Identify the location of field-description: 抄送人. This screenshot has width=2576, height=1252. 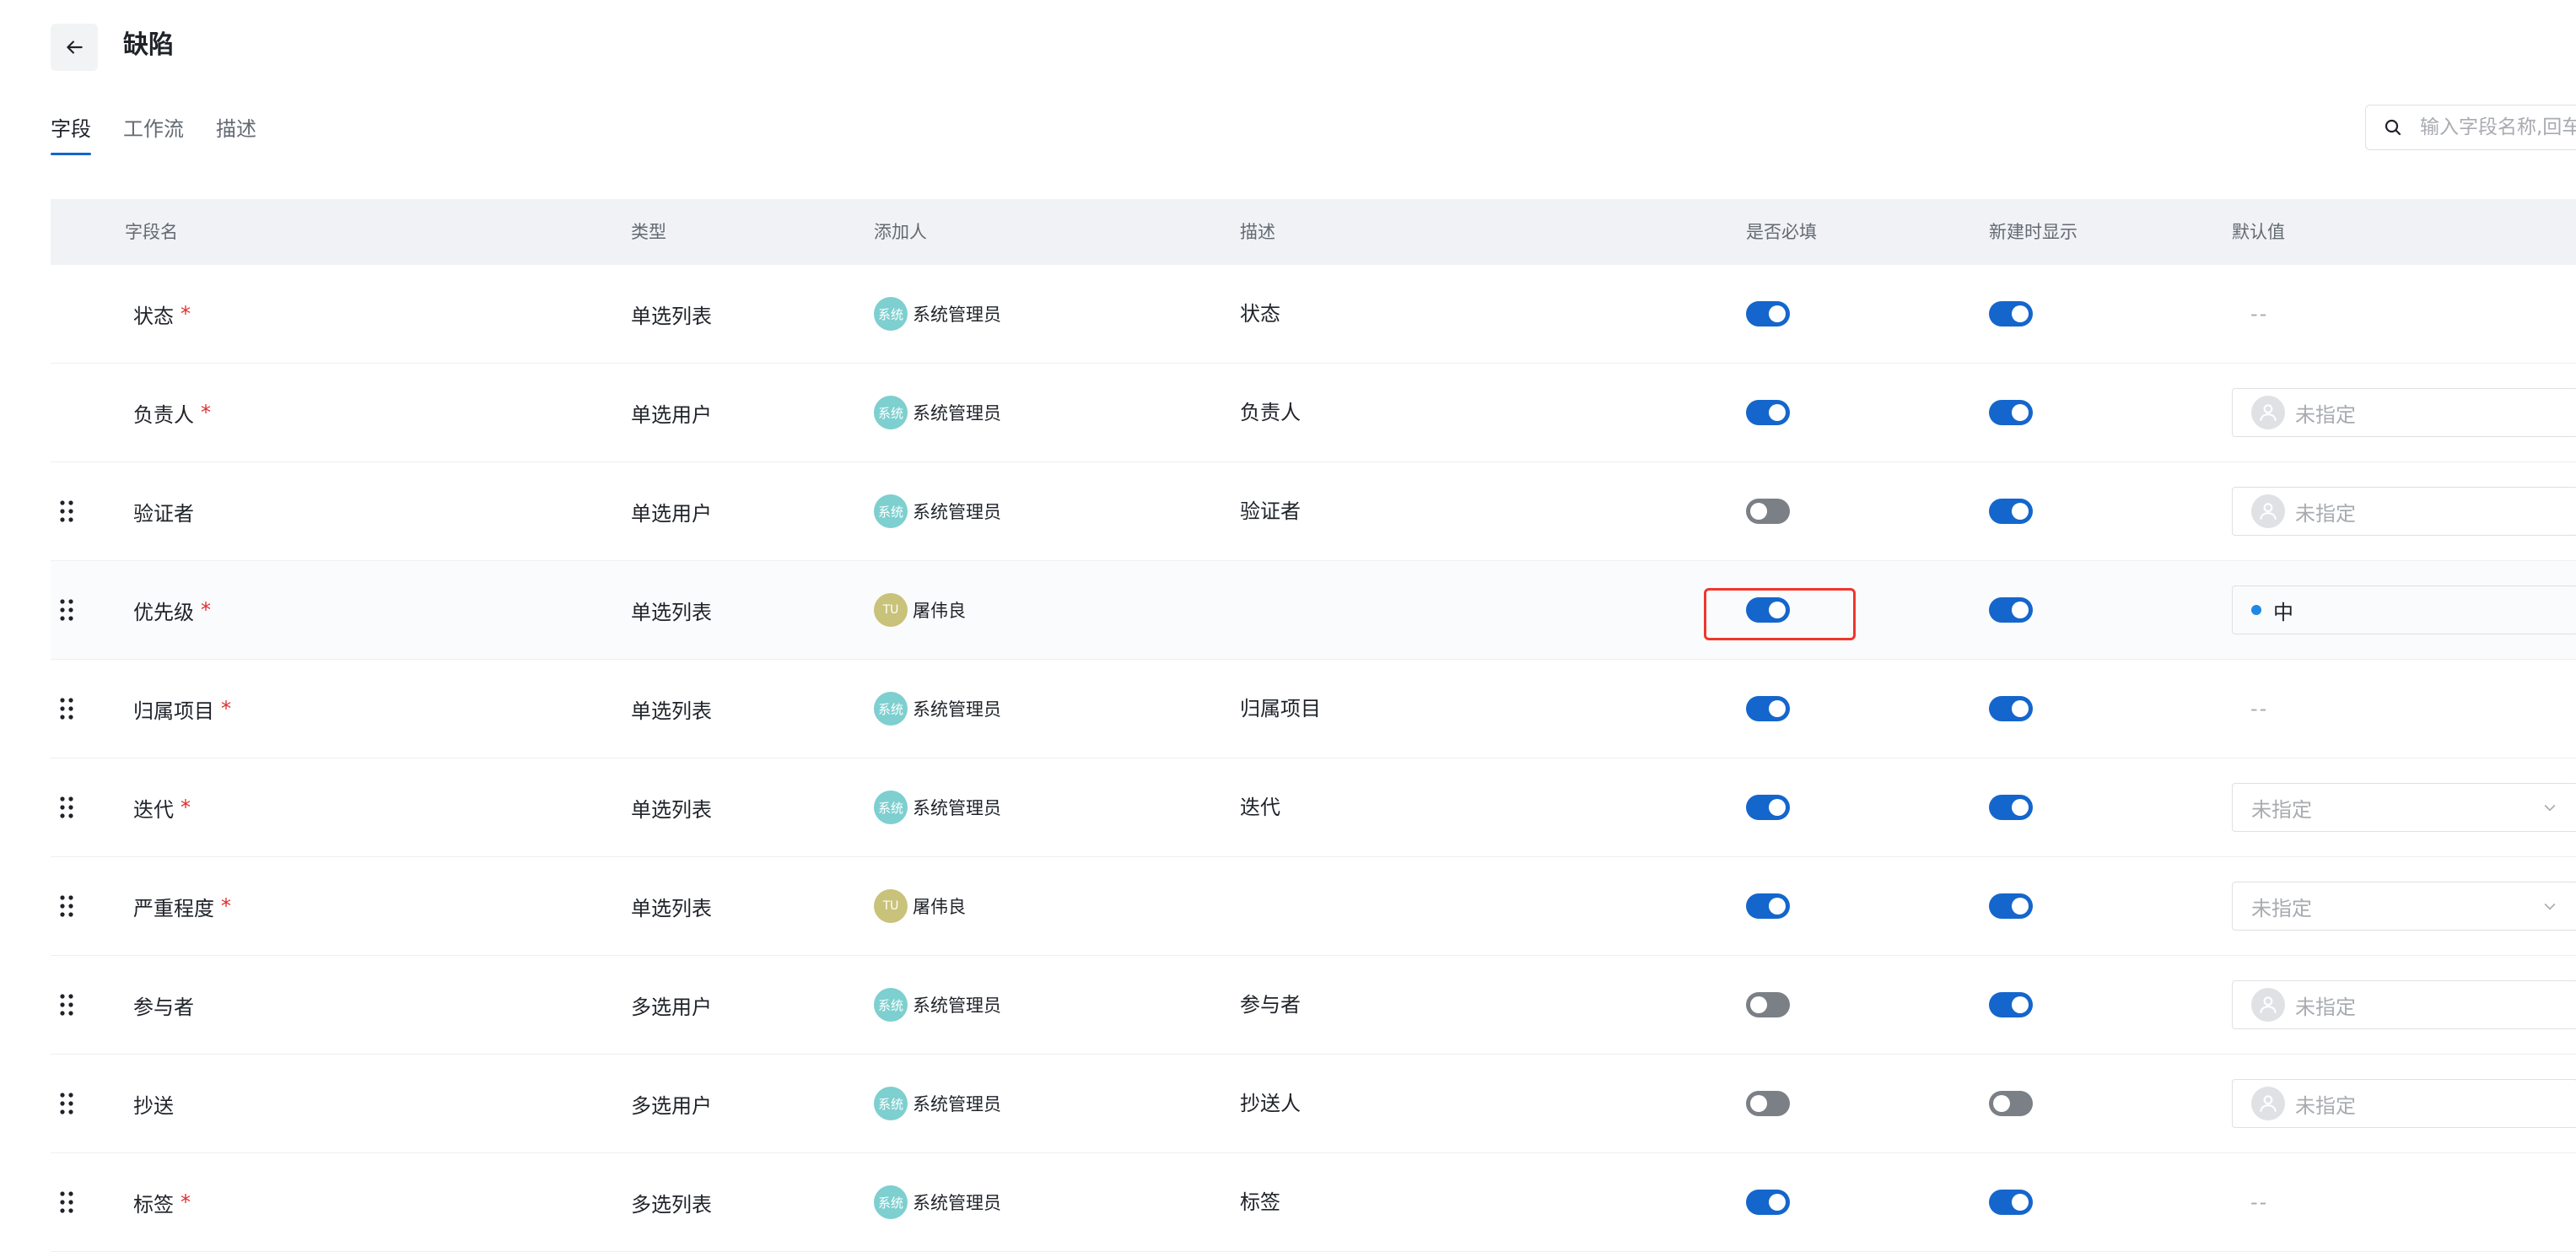
(1270, 1103).